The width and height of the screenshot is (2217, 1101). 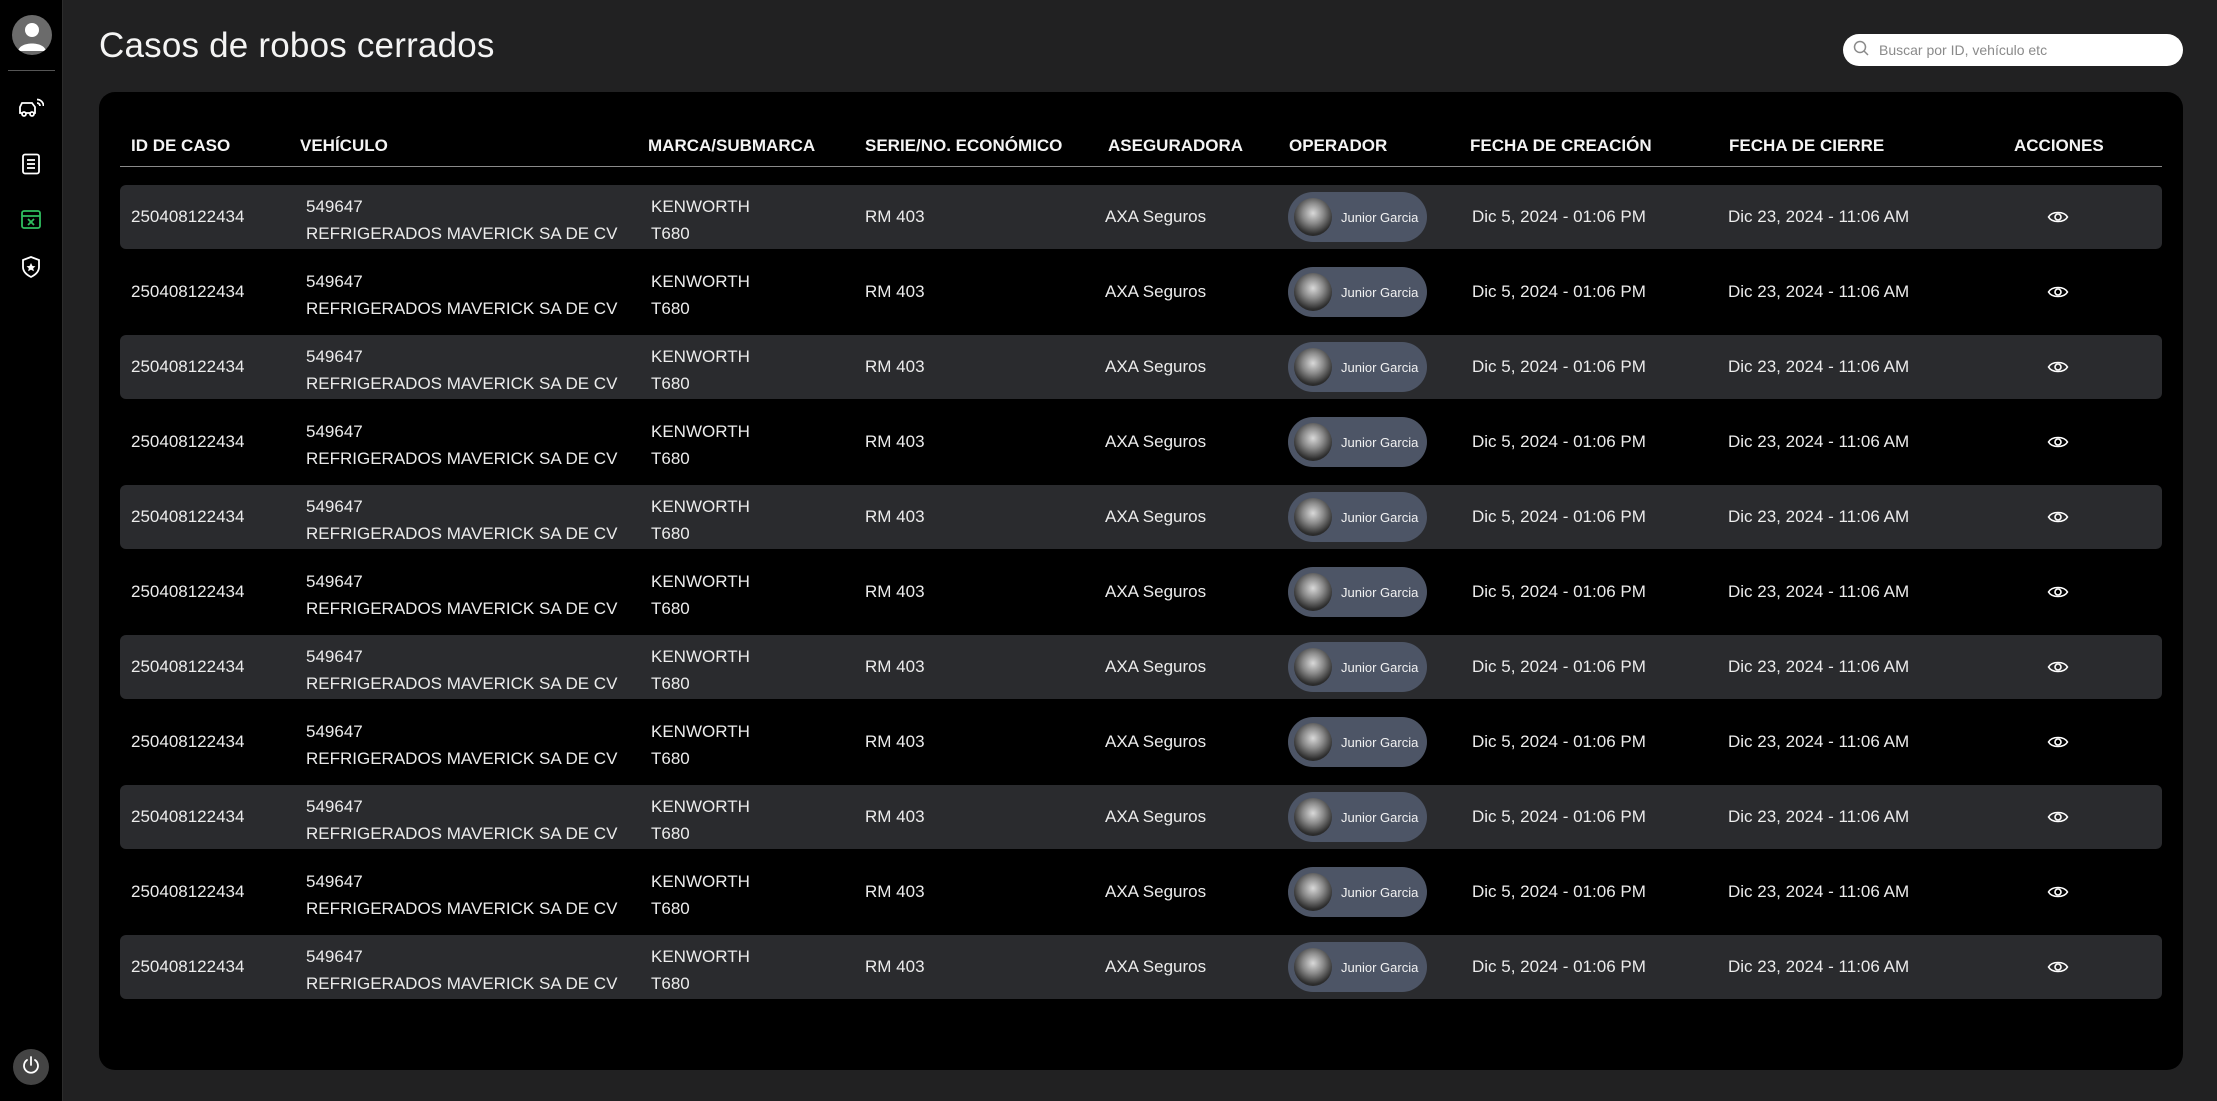 I want to click on truck-signal-icon, so click(x=31, y=109).